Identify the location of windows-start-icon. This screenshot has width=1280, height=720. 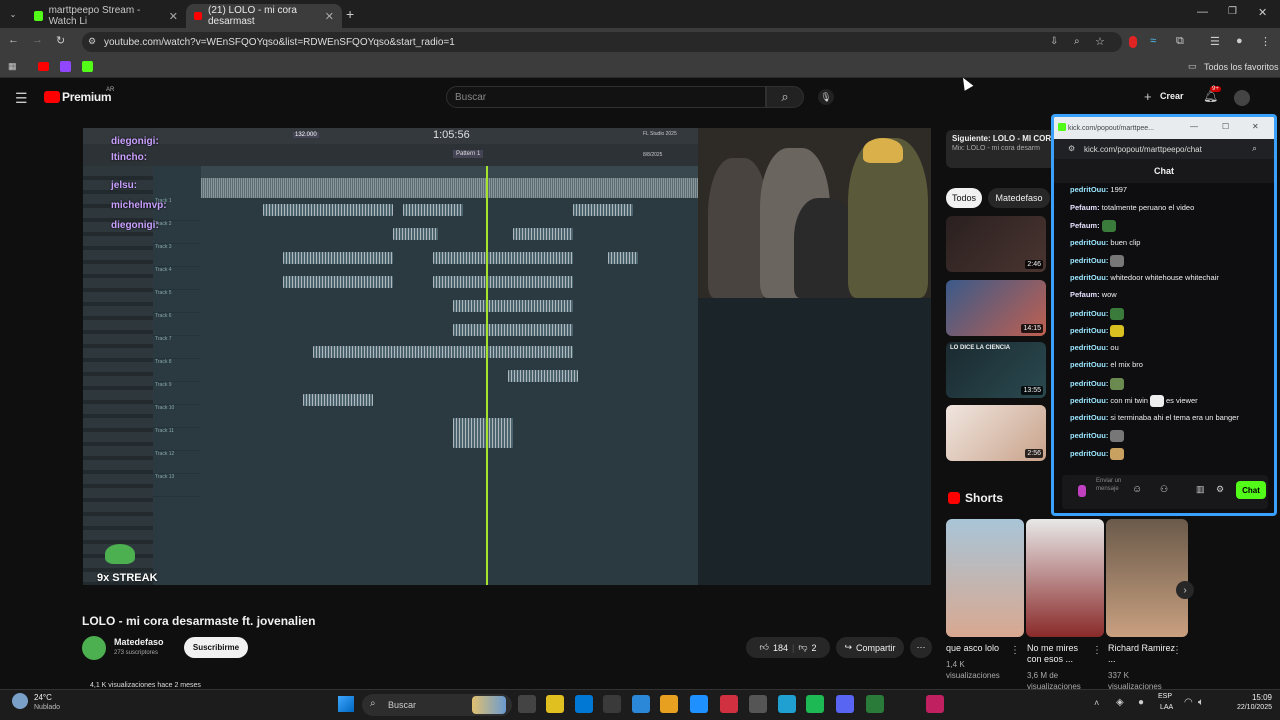
(346, 704).